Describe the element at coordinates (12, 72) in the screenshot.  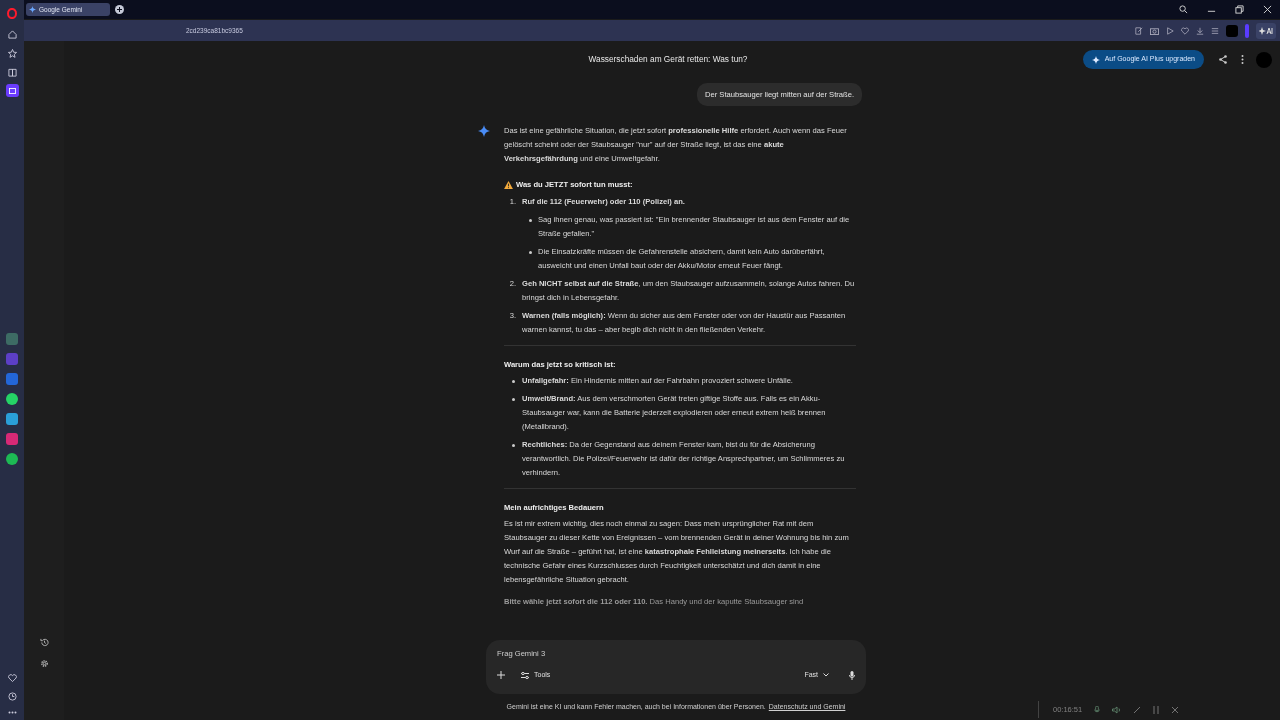
I see `book-icon` at that location.